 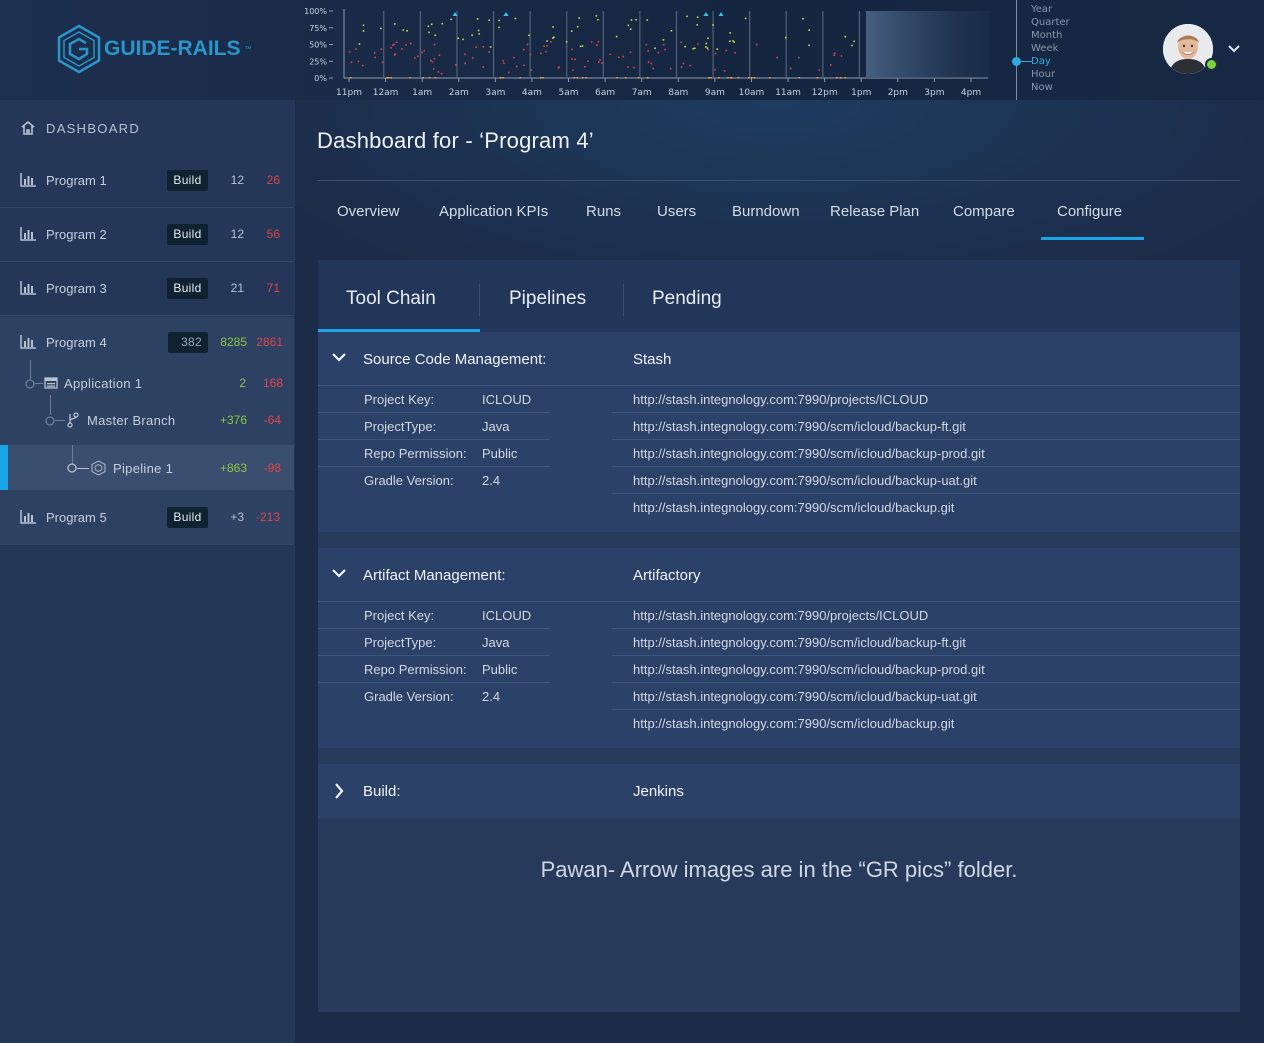 I want to click on tab-release-plan: Release Plan, so click(x=874, y=211).